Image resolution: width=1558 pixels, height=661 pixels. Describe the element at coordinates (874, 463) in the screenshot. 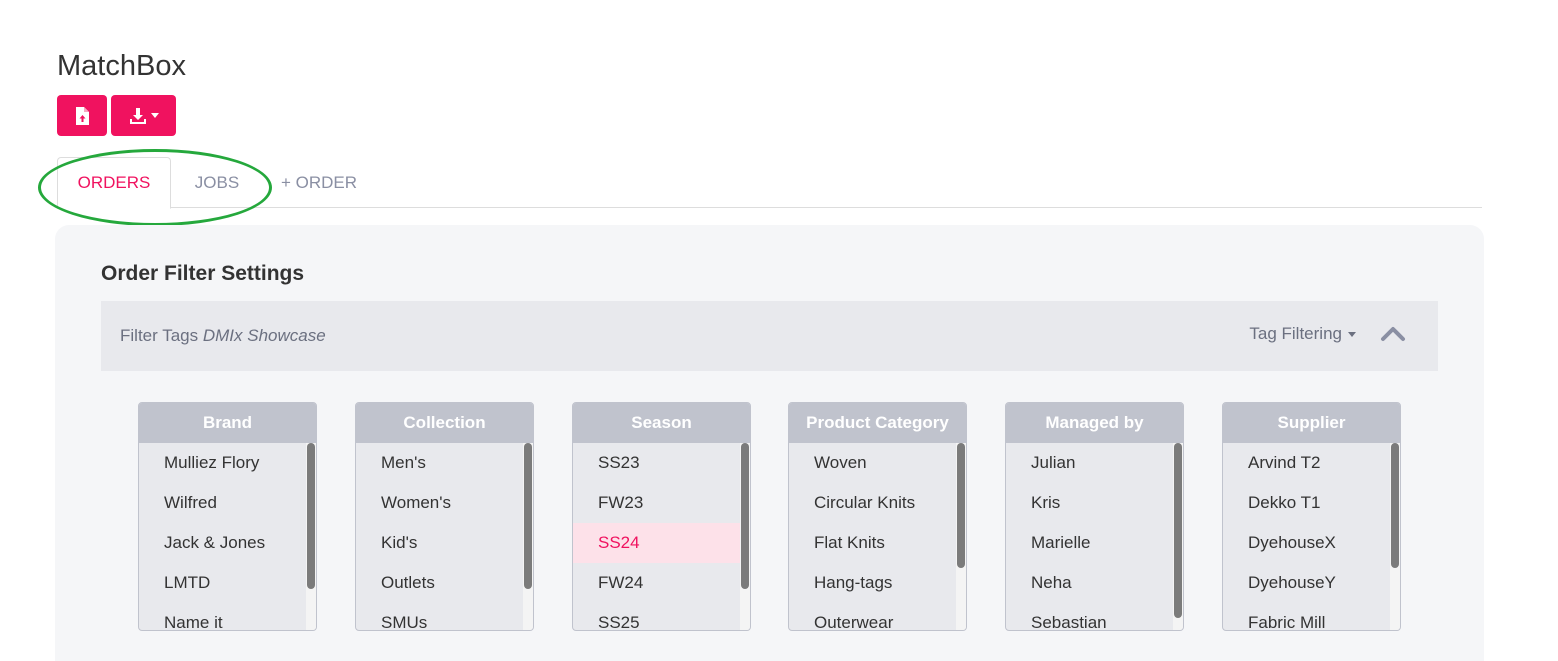

I see `list-item: Woven` at that location.